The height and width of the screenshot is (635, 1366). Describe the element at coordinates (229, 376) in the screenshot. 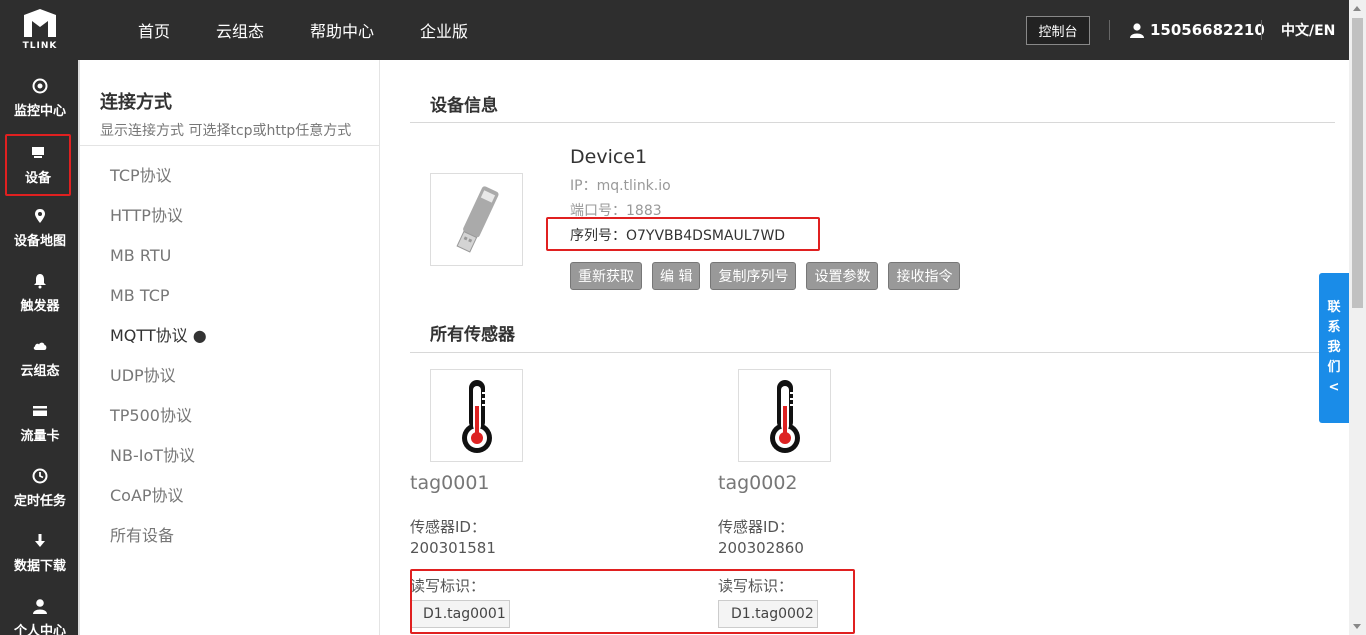

I see `submenu-item-udp: UDP协议` at that location.